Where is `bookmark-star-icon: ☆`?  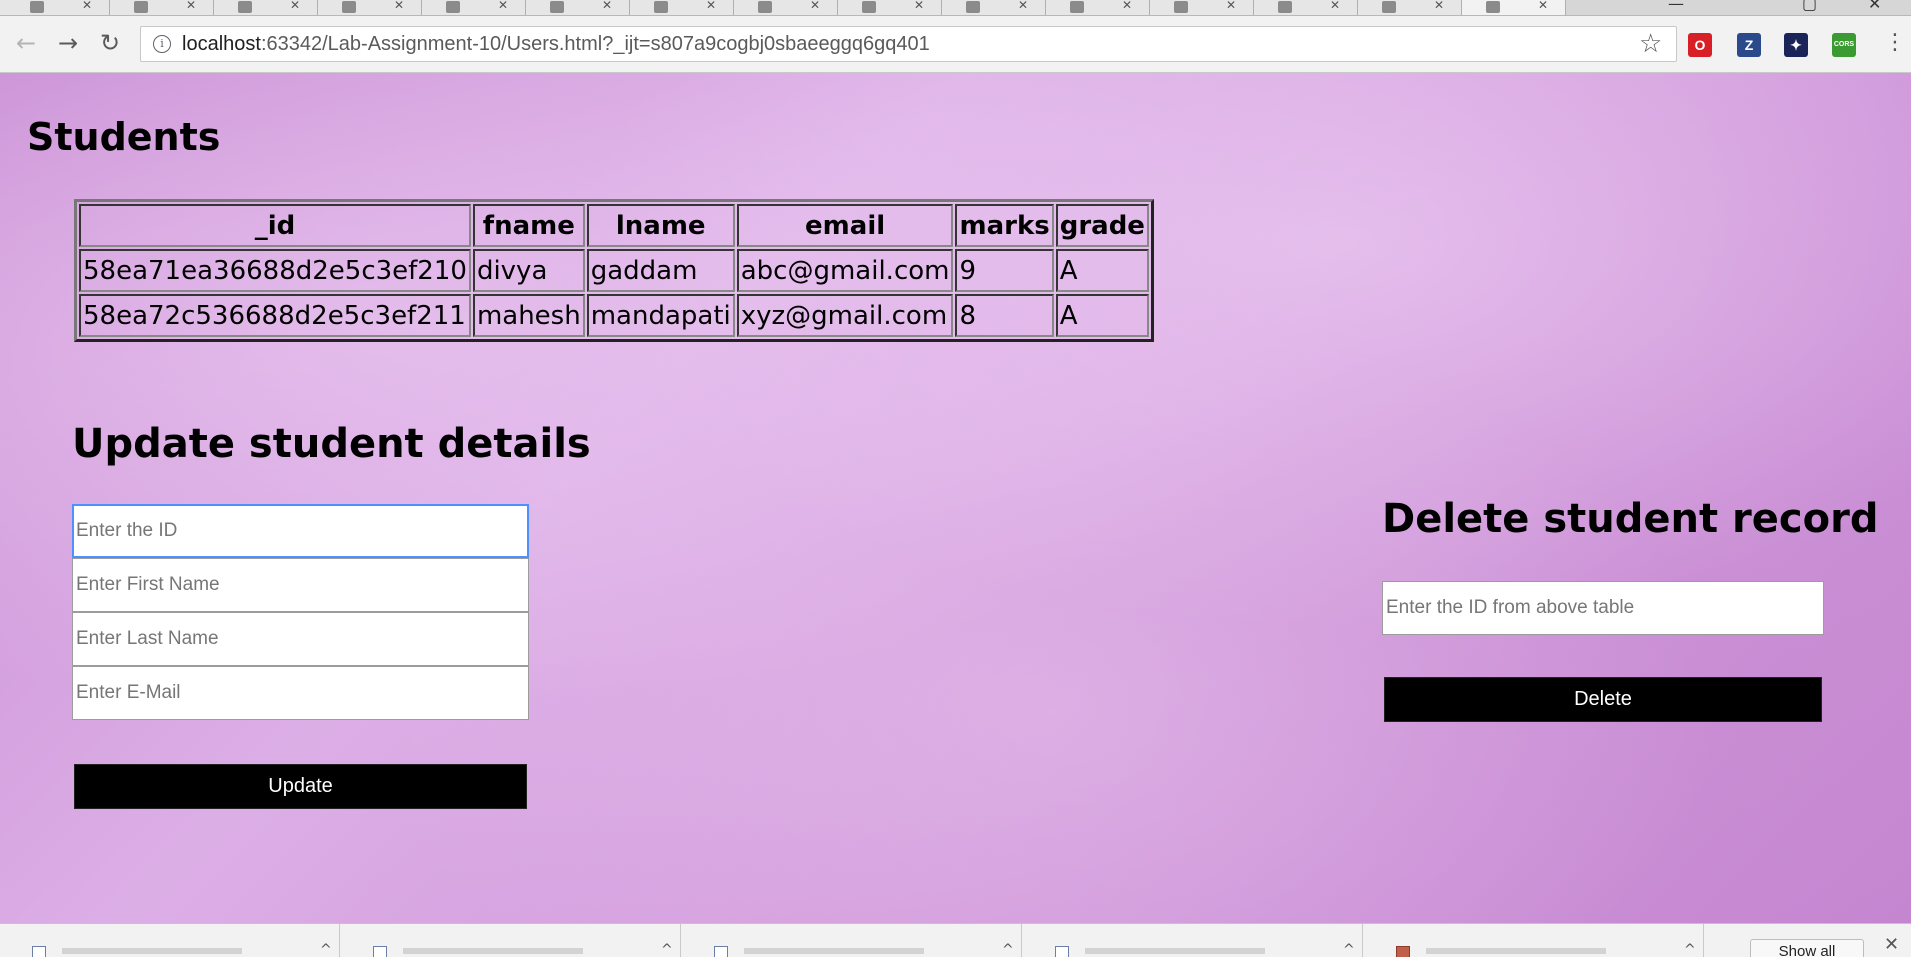
bookmark-star-icon: ☆ is located at coordinates (1650, 44).